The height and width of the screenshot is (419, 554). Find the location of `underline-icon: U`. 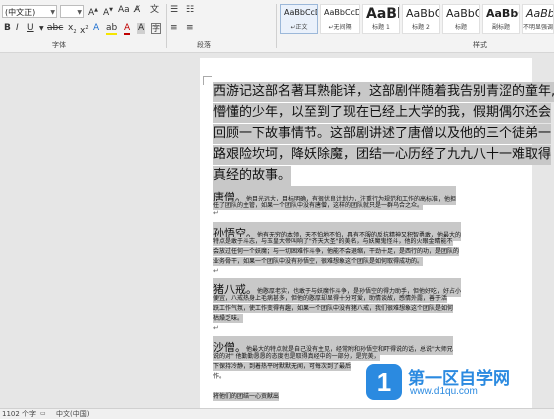

underline-icon: U is located at coordinates (30, 28).